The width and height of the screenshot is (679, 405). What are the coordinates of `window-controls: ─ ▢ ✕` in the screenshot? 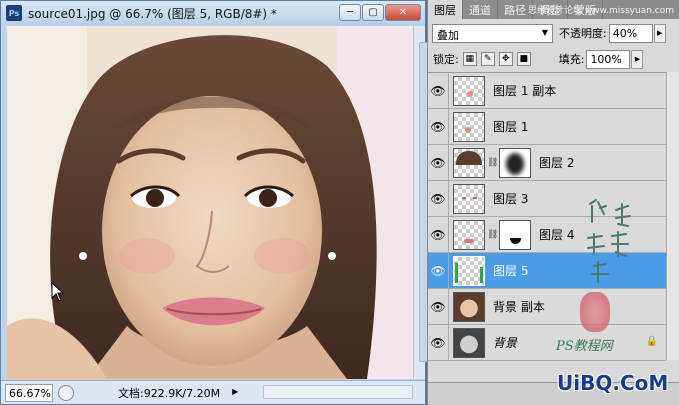 It's located at (380, 12).